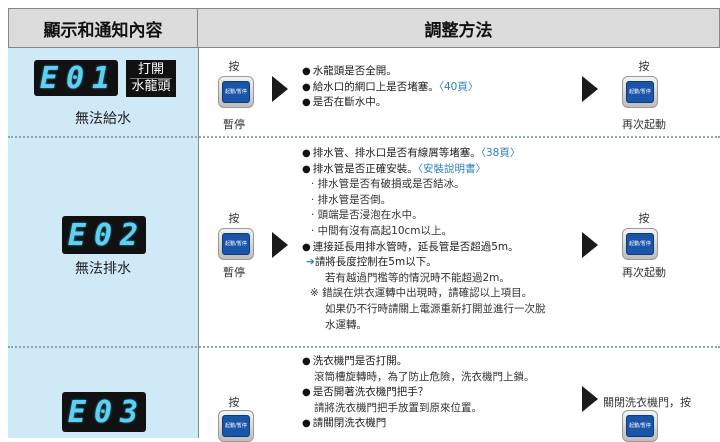  What do you see at coordinates (458, 86) in the screenshot?
I see `page-reference: 〈40頁〉` at bounding box center [458, 86].